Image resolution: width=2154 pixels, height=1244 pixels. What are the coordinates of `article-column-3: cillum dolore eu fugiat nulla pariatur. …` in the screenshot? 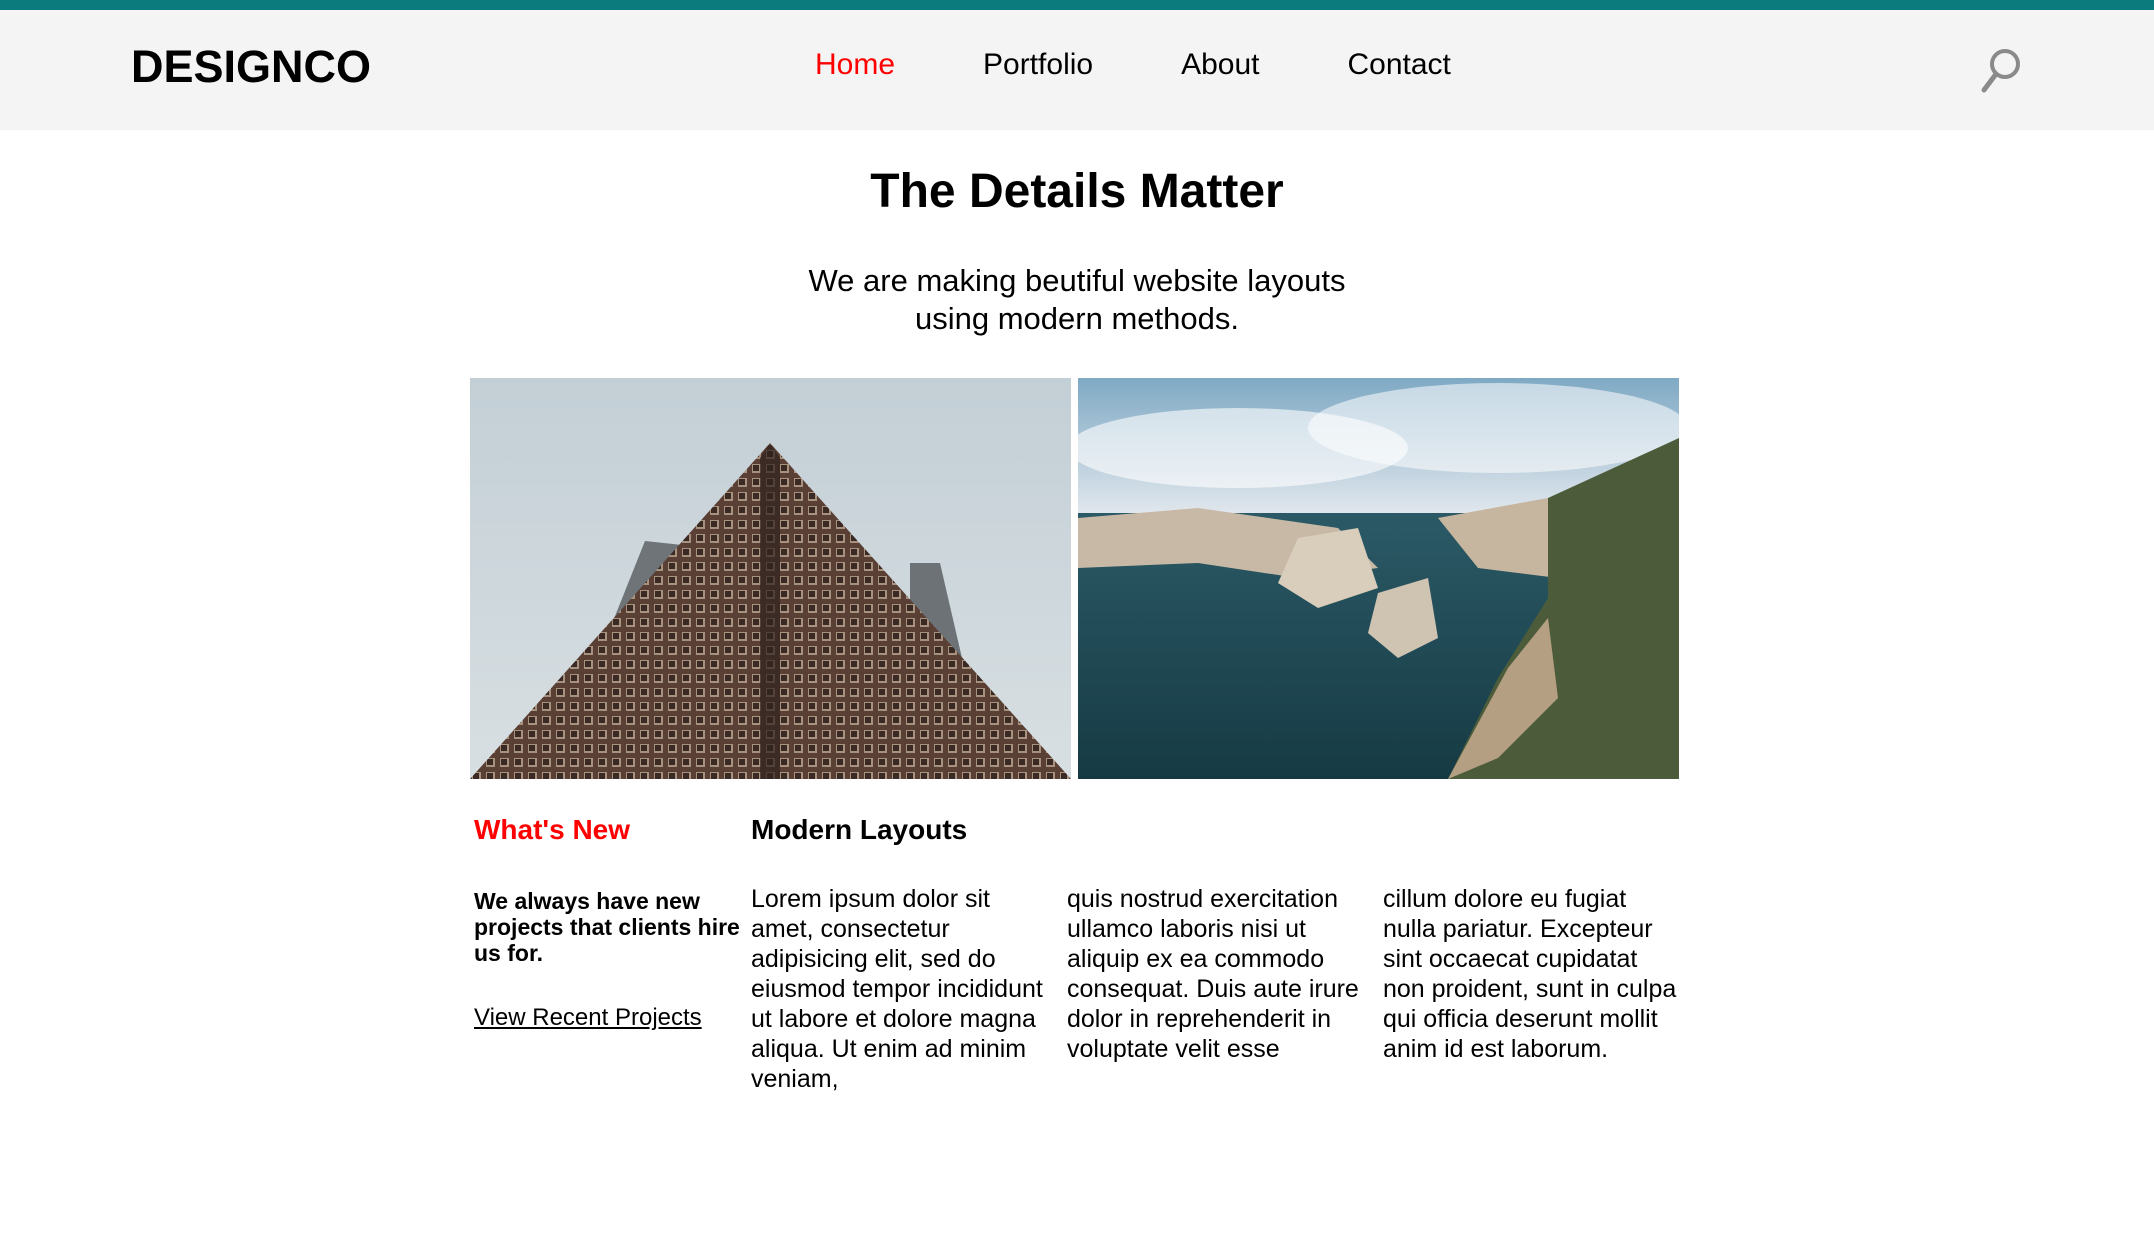 It's located at (1530, 974).